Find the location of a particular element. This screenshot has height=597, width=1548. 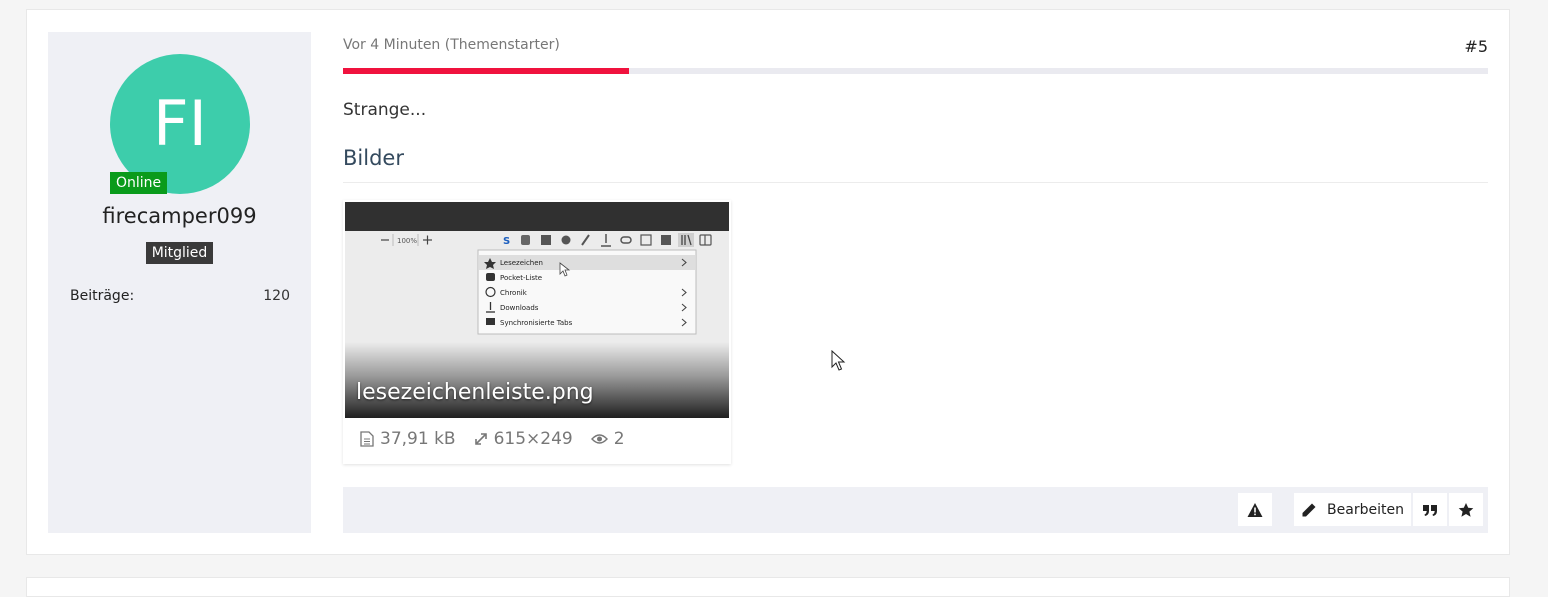

read-progress-bar is located at coordinates (915, 71).